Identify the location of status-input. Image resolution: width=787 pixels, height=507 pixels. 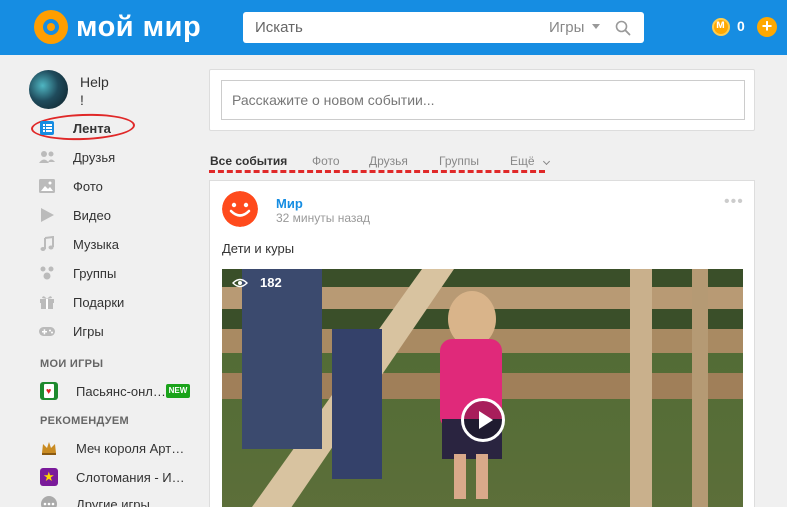
(483, 100).